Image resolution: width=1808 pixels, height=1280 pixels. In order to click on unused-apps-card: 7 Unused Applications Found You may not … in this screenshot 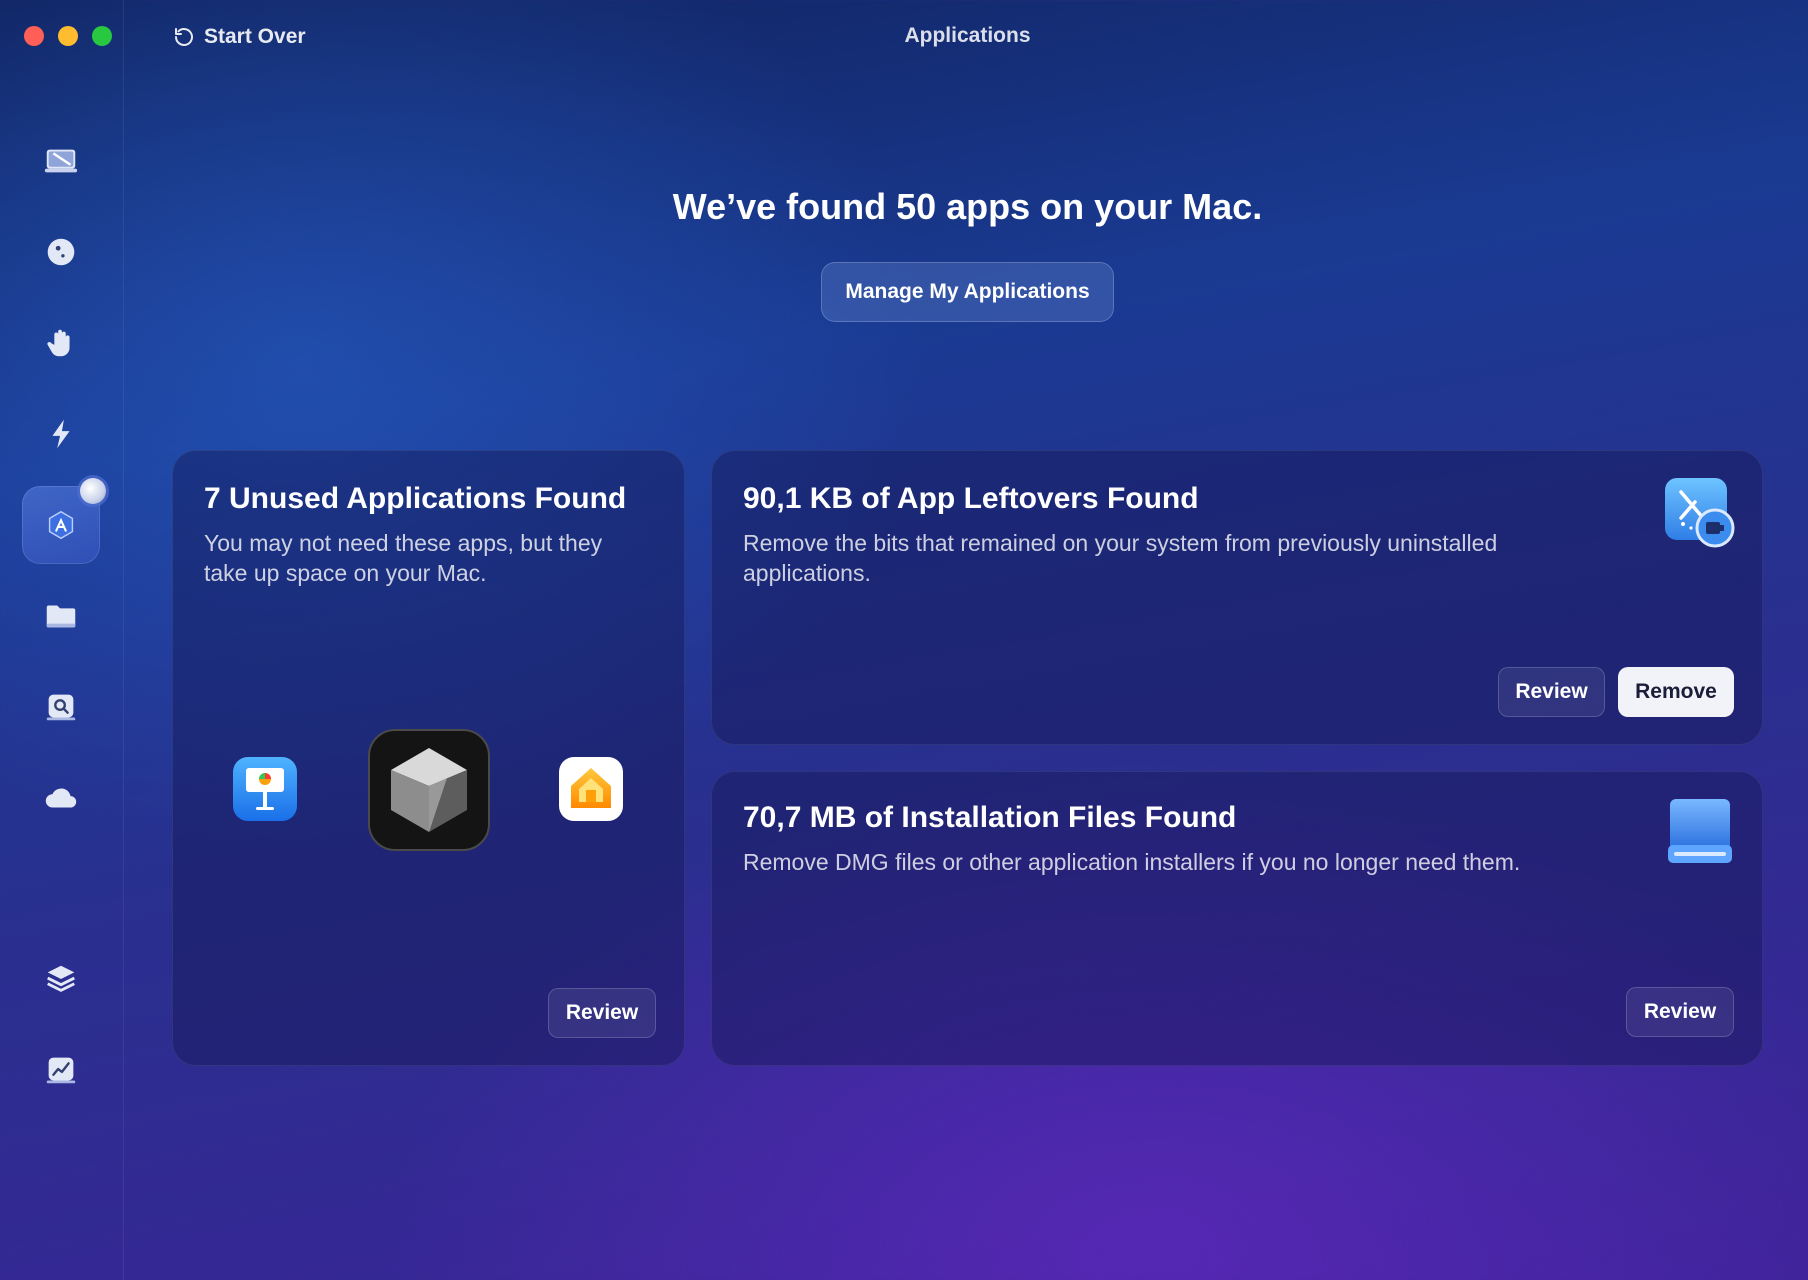, I will do `click(428, 758)`.